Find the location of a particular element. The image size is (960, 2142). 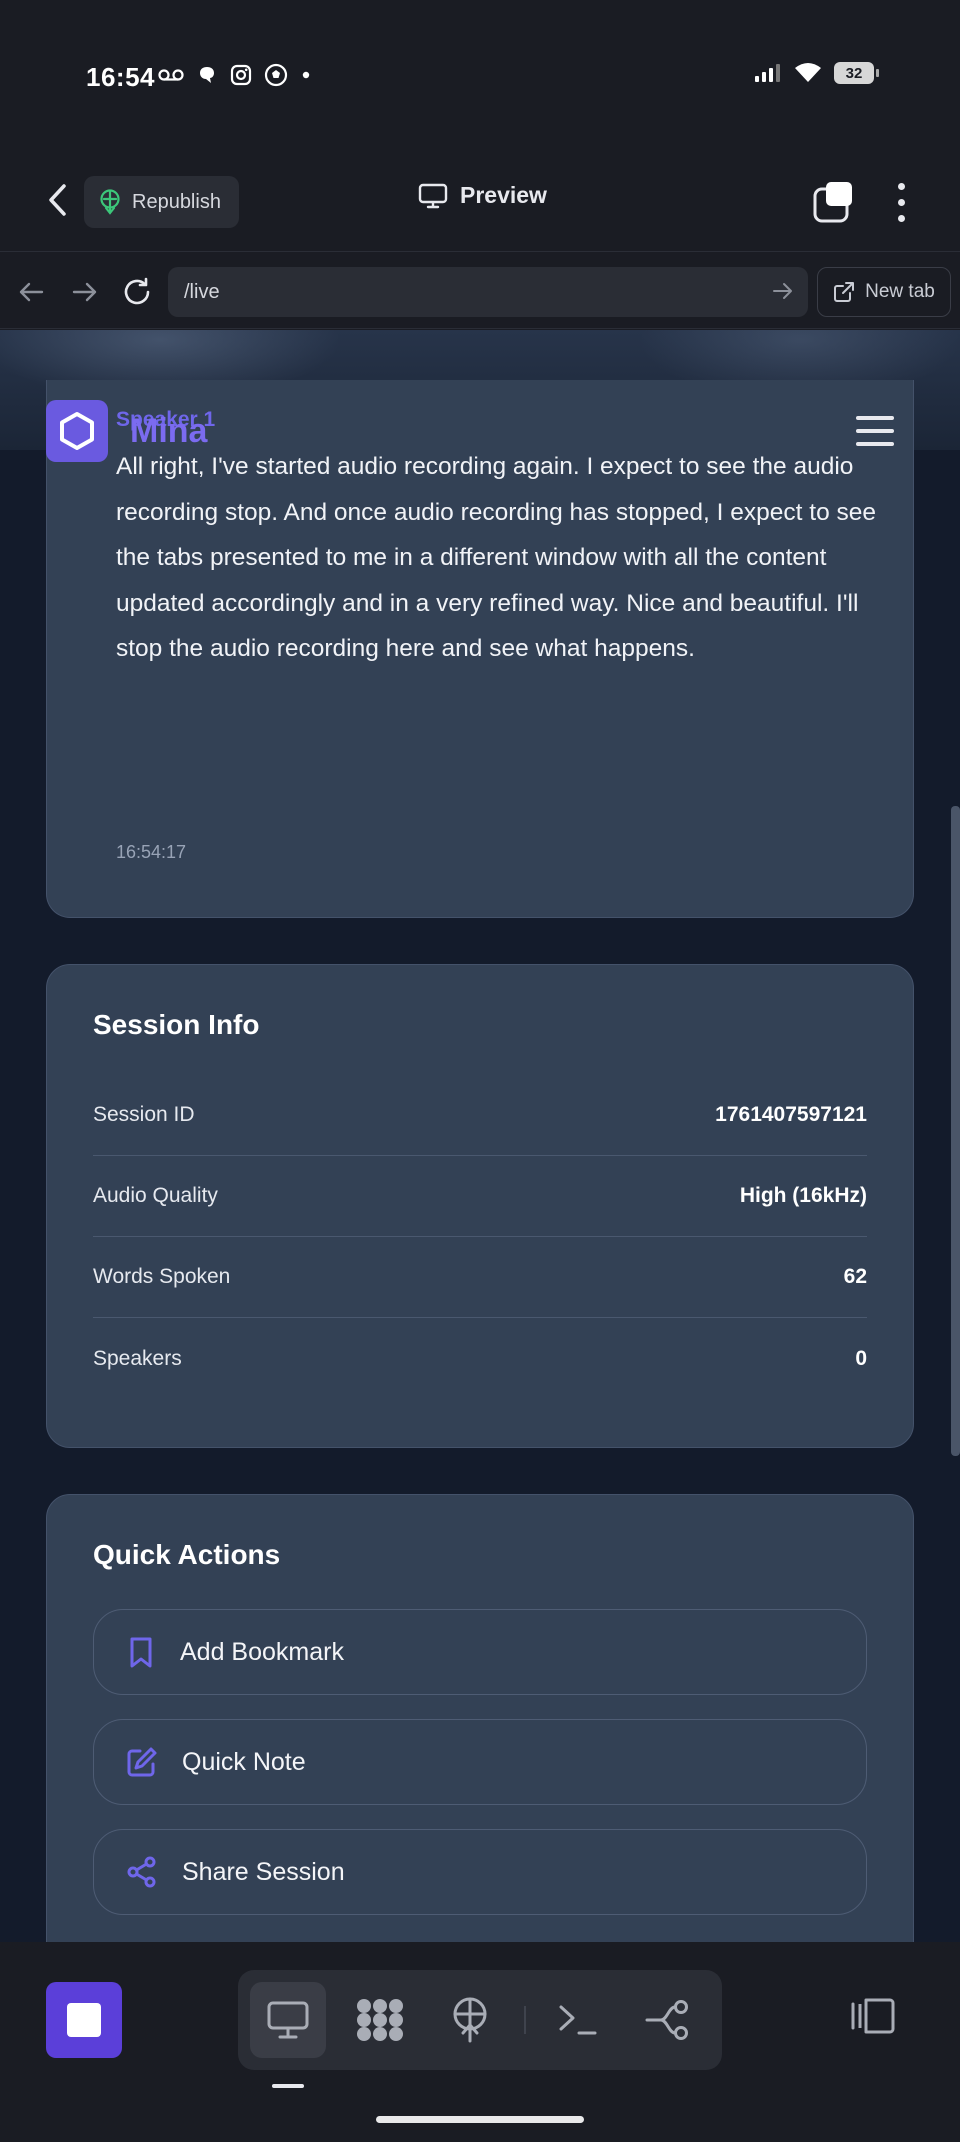

toggle-panel-button is located at coordinates (873, 2018).